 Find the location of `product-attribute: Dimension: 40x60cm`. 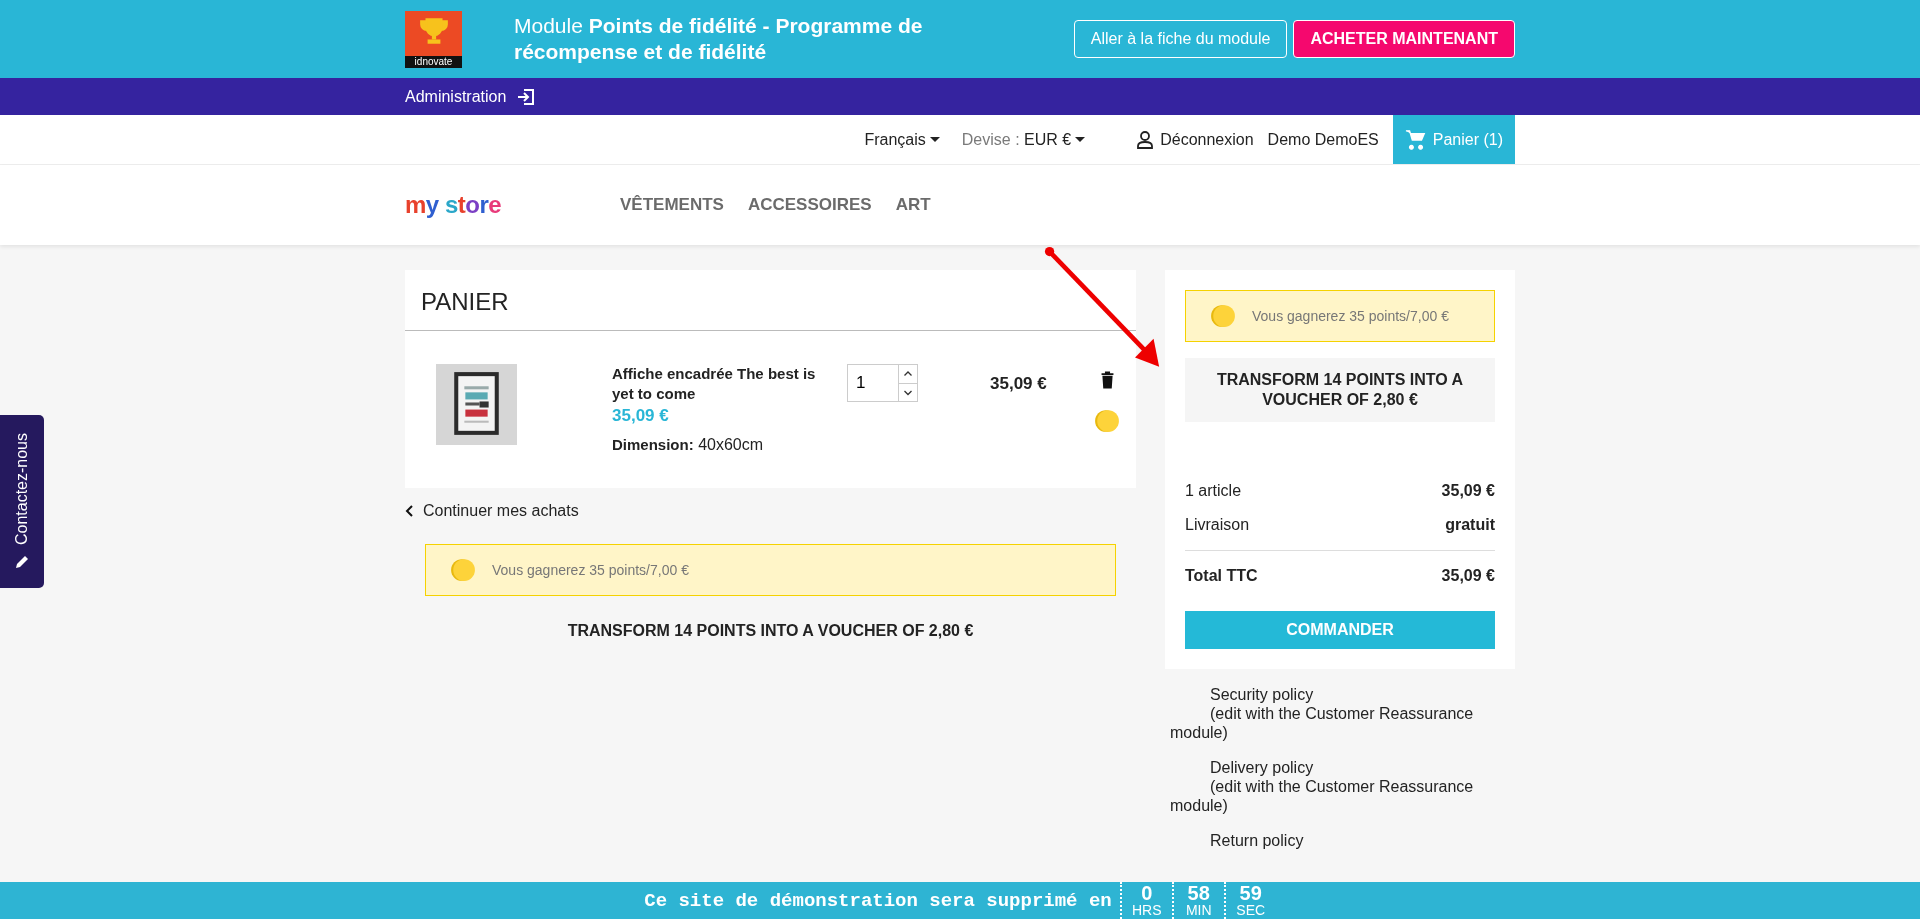

product-attribute: Dimension: 40x60cm is located at coordinates (688, 445).